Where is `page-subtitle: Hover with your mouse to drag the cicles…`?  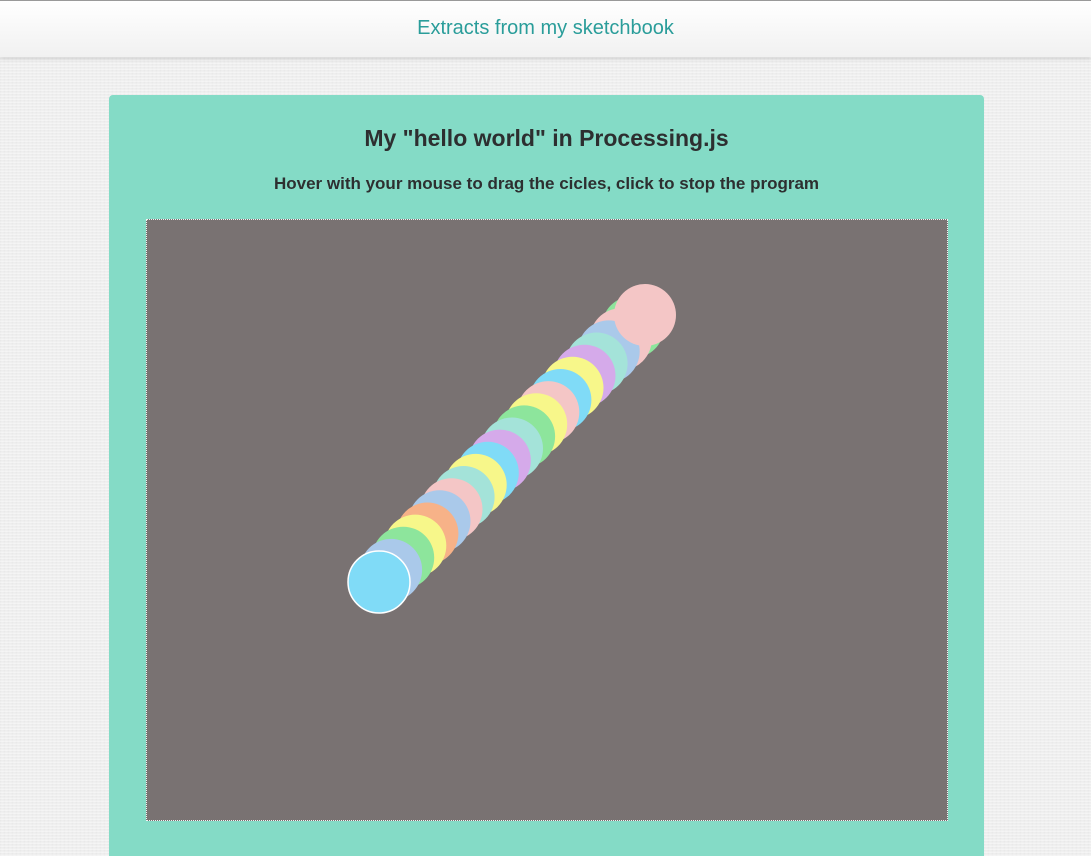
page-subtitle: Hover with your mouse to drag the cicles… is located at coordinates (546, 183).